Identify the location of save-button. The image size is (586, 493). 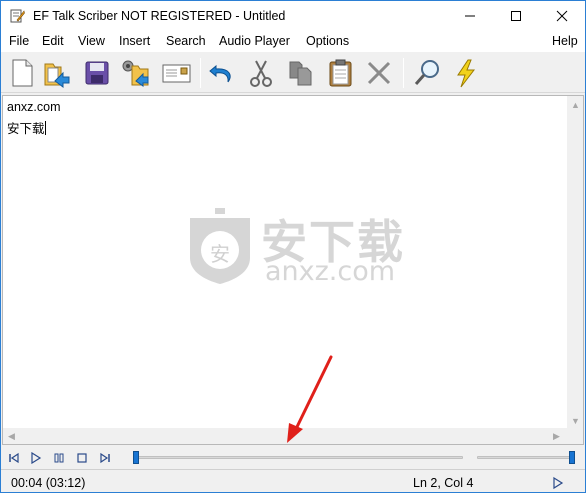
(97, 73).